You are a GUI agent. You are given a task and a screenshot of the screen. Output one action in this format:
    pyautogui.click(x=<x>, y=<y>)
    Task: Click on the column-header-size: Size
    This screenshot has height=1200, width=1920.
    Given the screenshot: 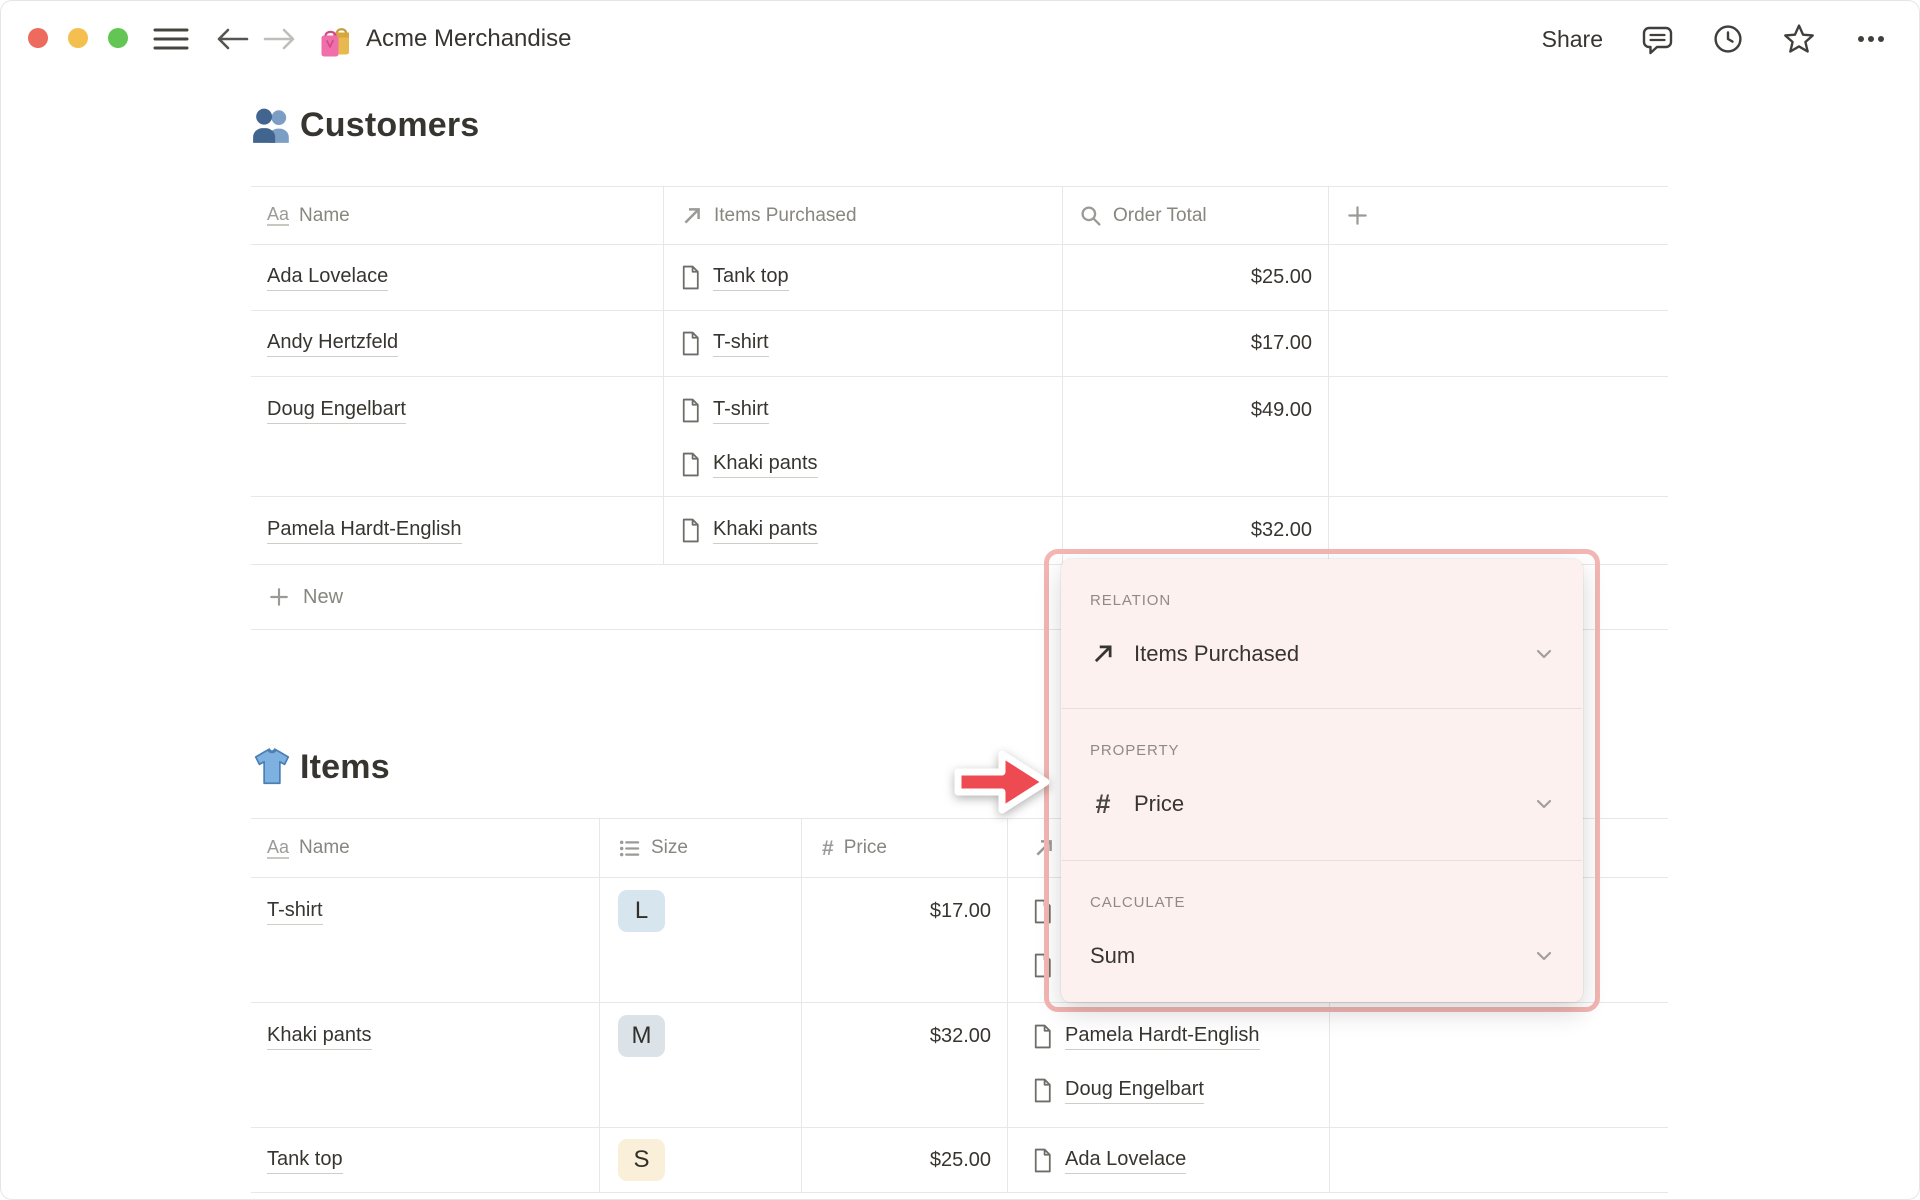 What is the action you would take?
    pyautogui.click(x=701, y=848)
    